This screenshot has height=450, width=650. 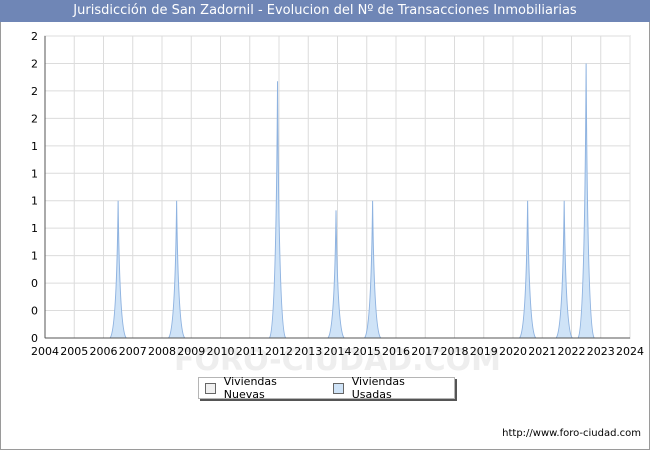 I want to click on legend-label-nuevas: Viviendas Nuevas, so click(x=250, y=388).